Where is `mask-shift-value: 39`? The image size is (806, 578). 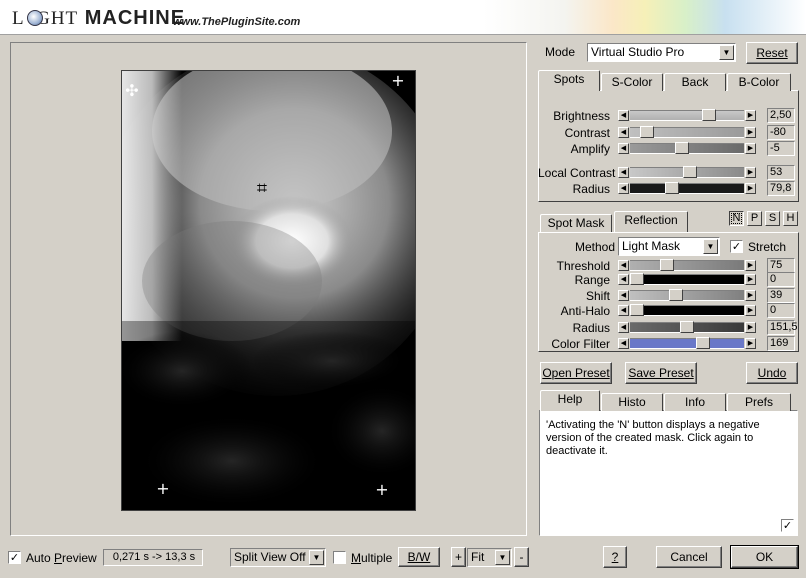
mask-shift-value: 39 is located at coordinates (781, 295).